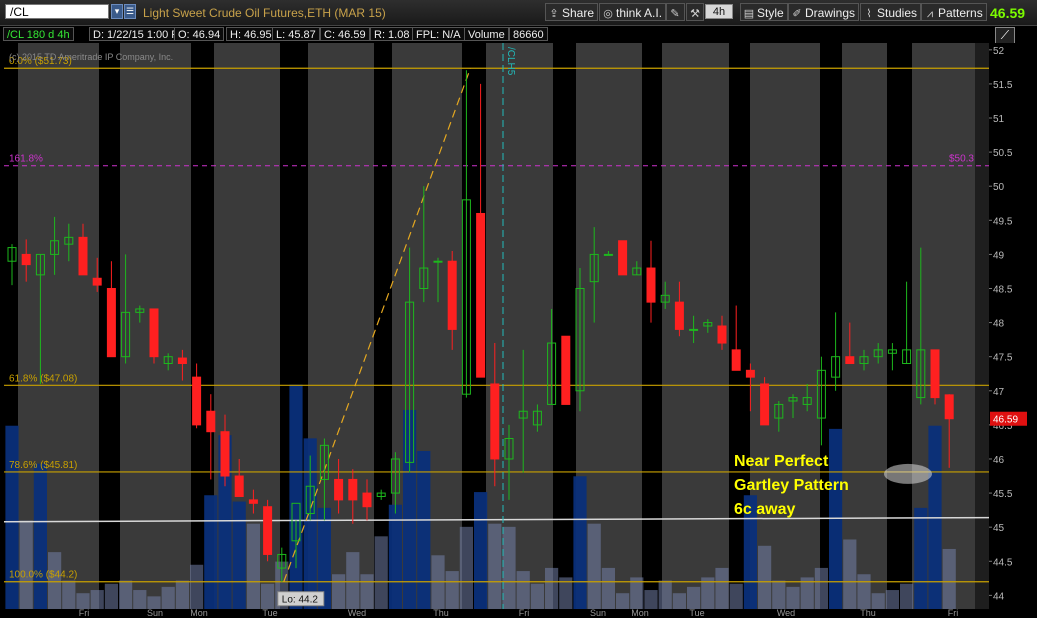  I want to click on time-axis-label: Mon, so click(640, 613).